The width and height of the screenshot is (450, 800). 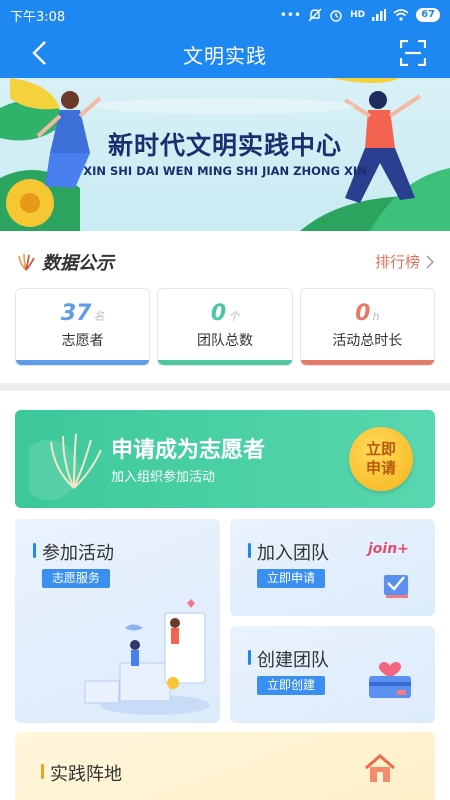 I want to click on stat-unit: h, so click(x=376, y=316).